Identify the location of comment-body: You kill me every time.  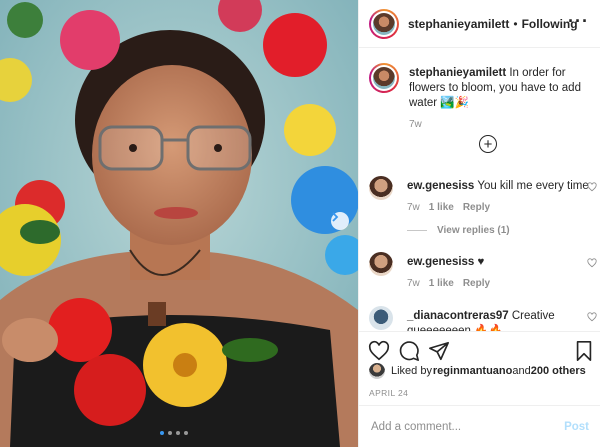
(531, 186).